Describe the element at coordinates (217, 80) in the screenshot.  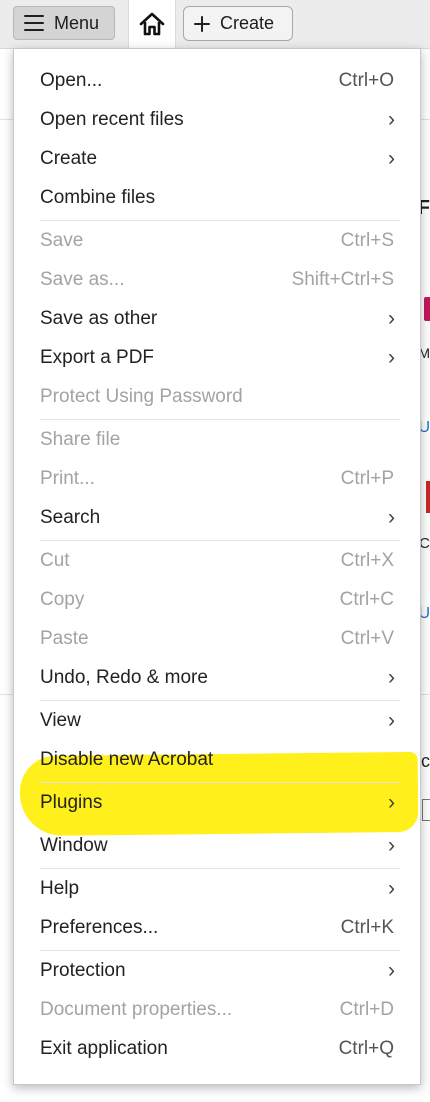
I see `menu-item-open: Open... Ctrl+O` at that location.